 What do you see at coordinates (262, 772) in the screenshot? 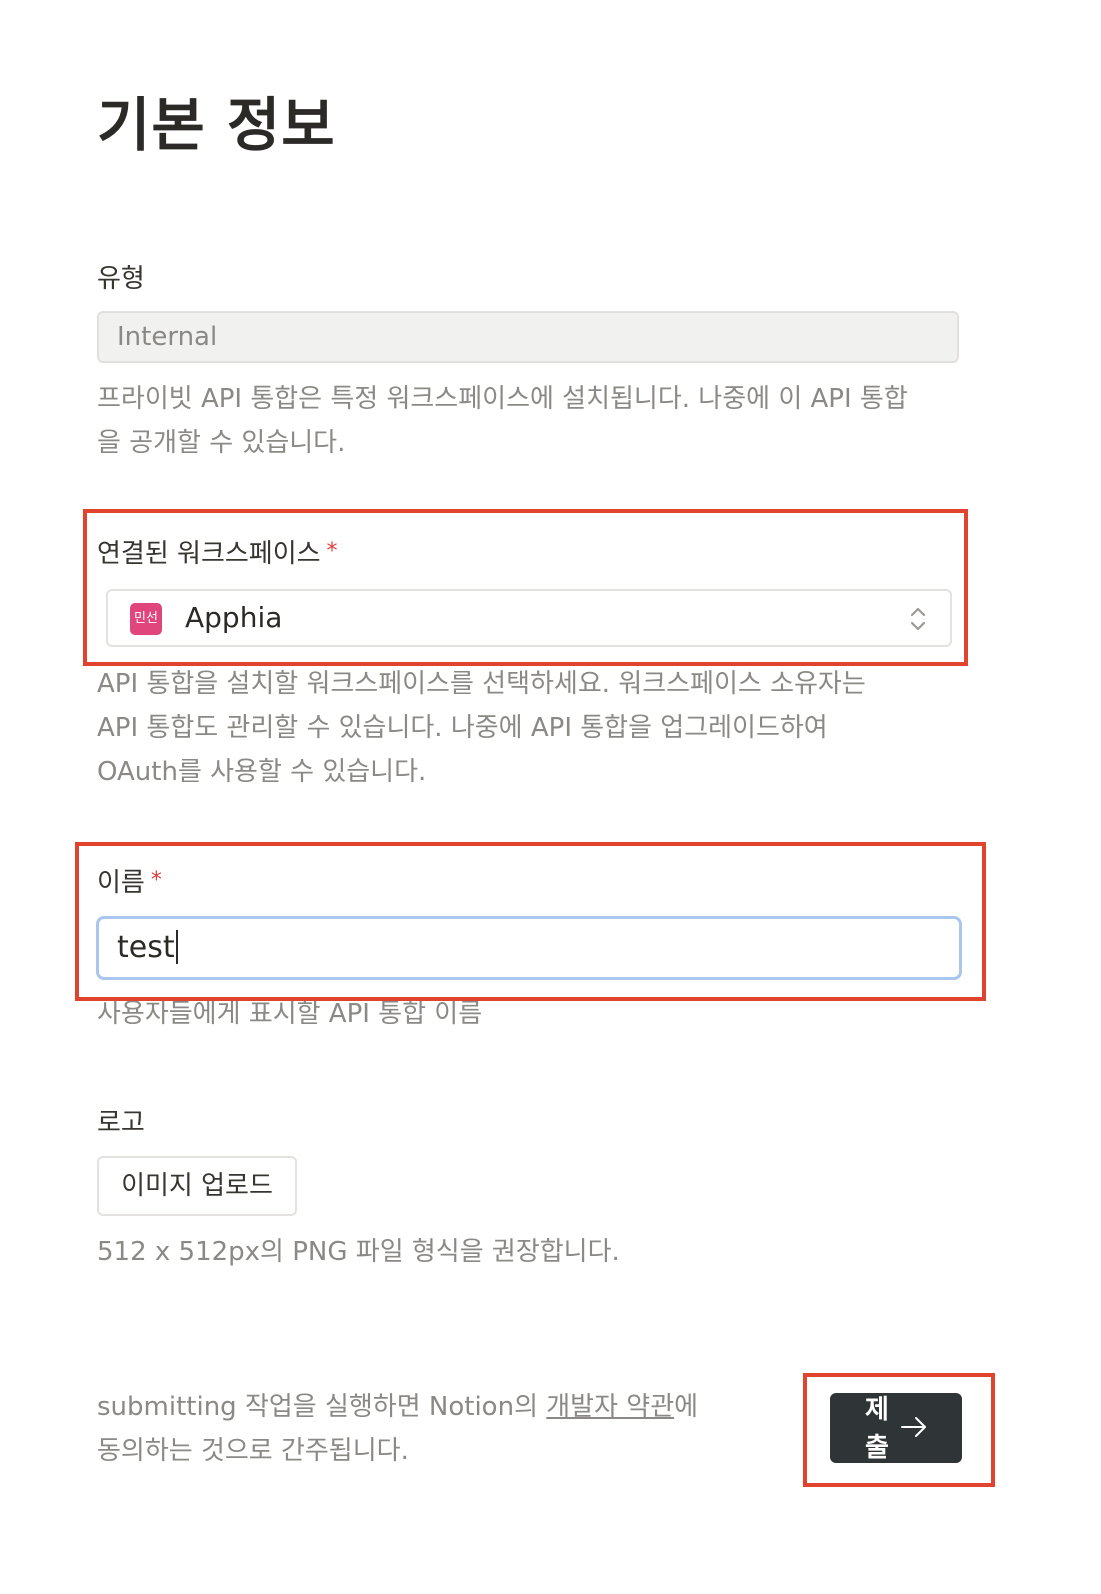
I see `workspace-help-line-3: OAuth를 사용할 수 있습니다.` at bounding box center [262, 772].